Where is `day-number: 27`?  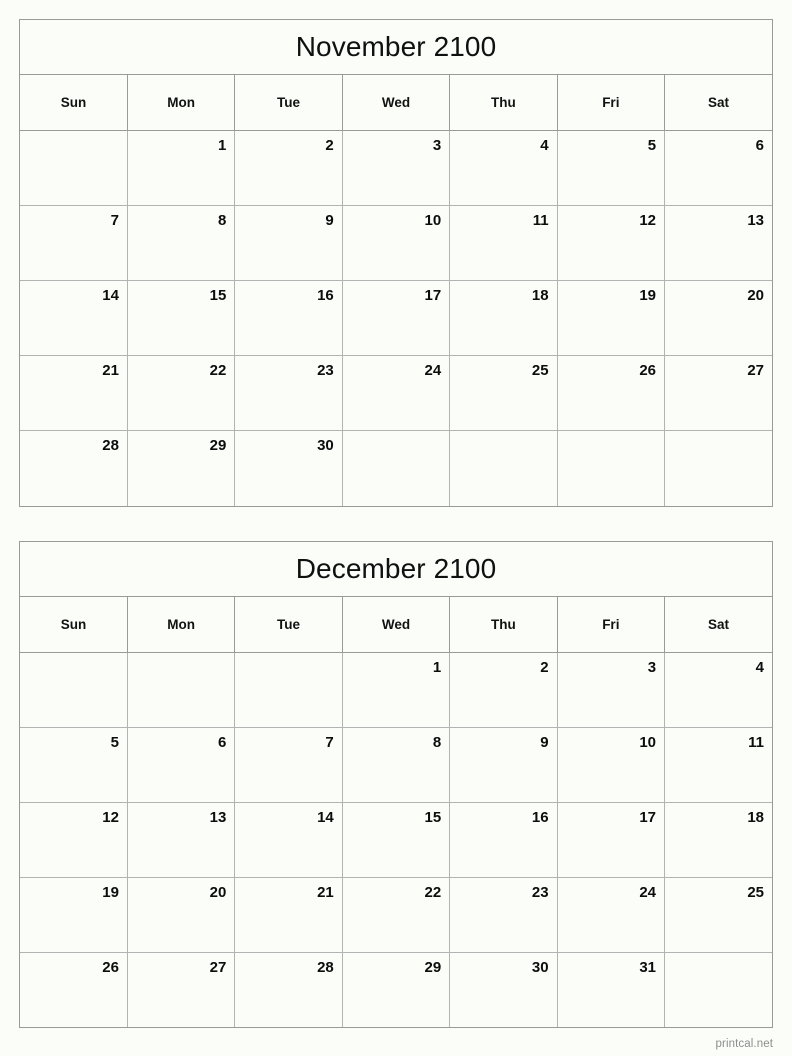
day-number: 27 is located at coordinates (755, 370).